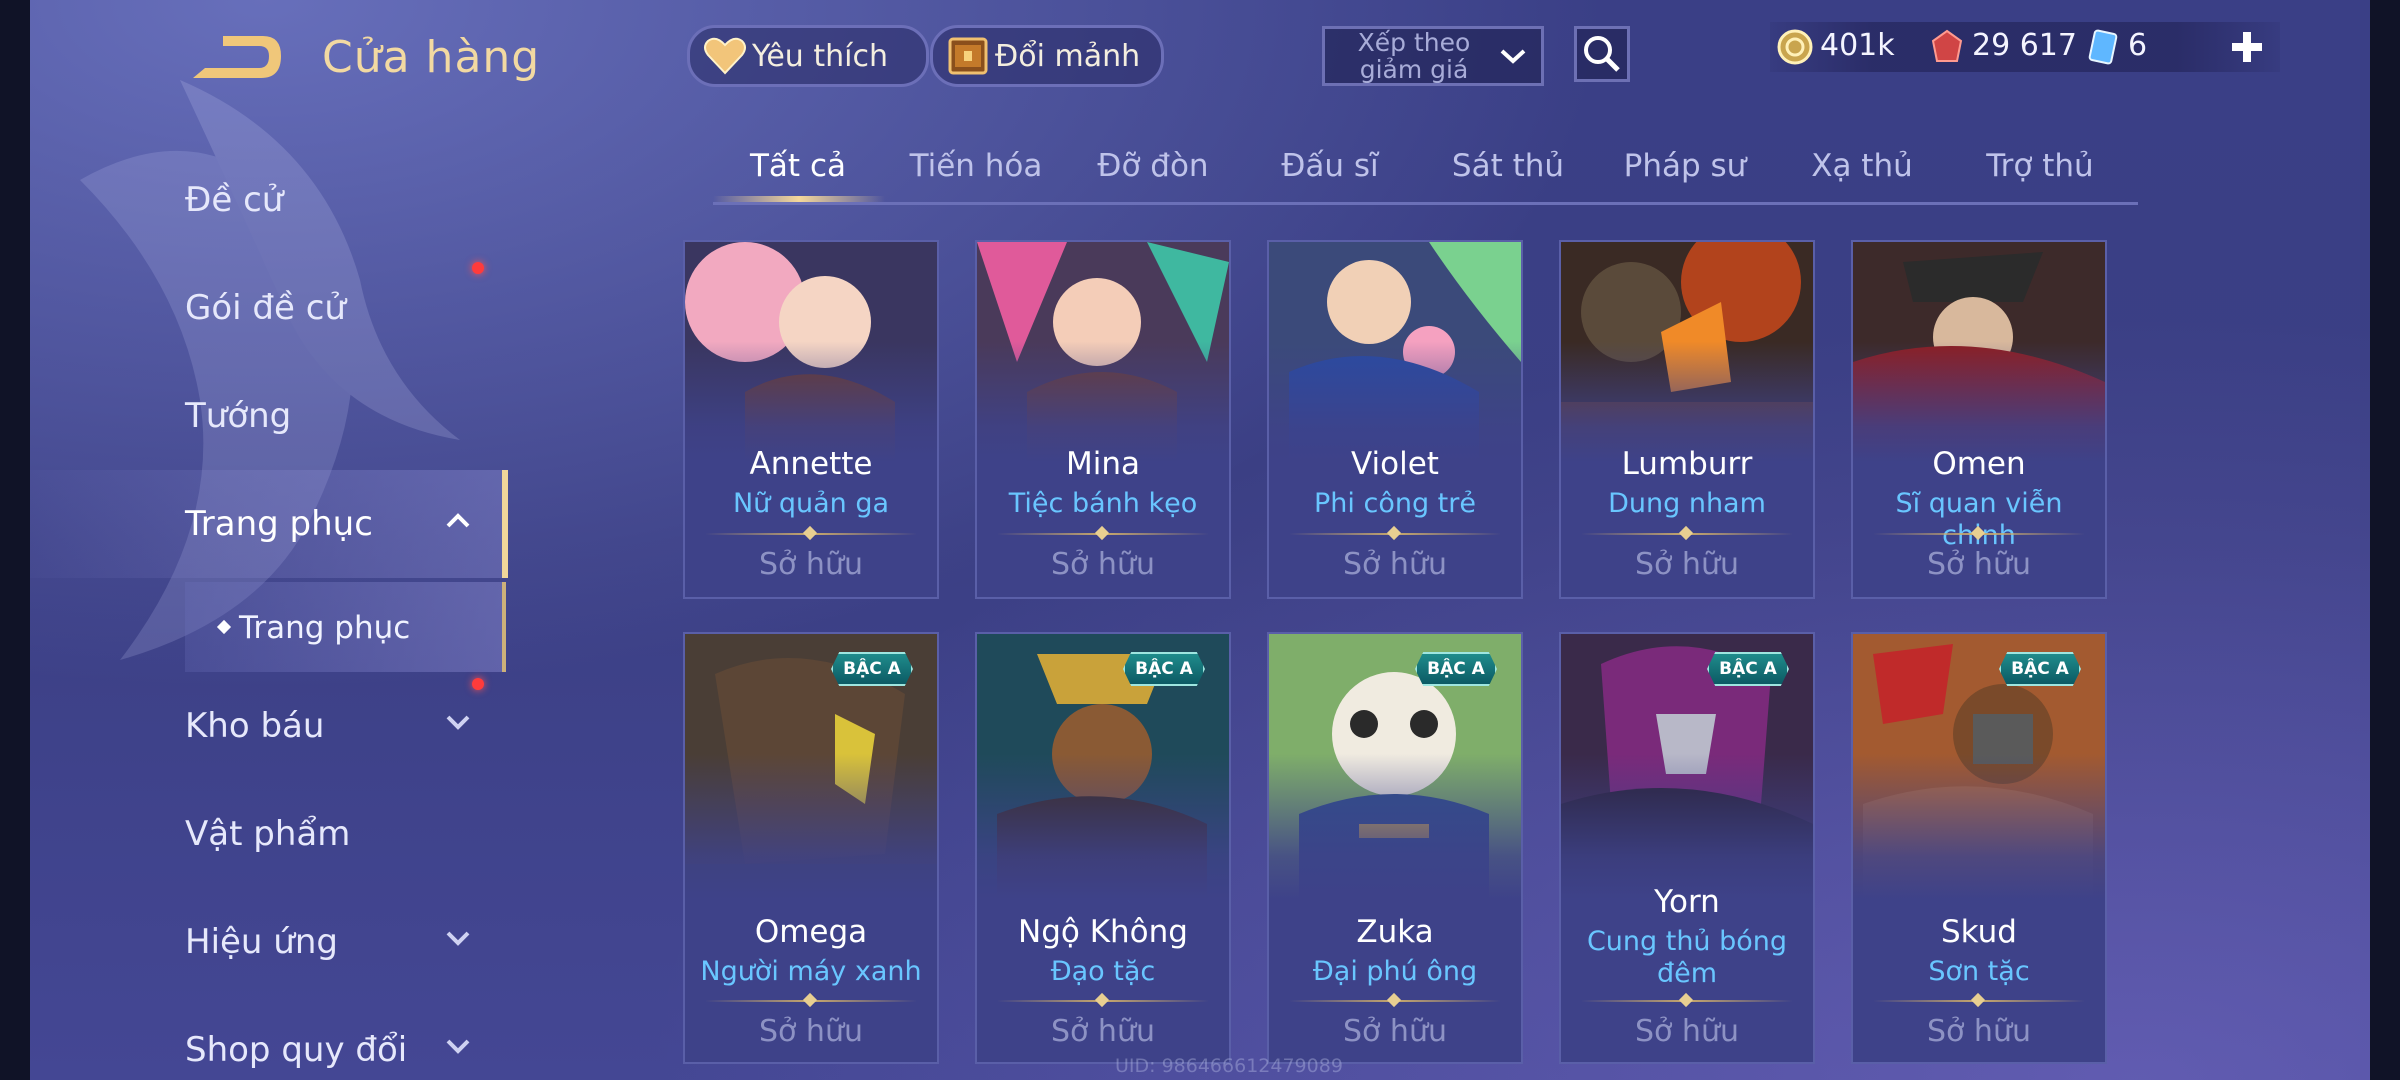 This screenshot has width=2400, height=1080. I want to click on skin-name: Phi công trẻ, so click(1395, 503).